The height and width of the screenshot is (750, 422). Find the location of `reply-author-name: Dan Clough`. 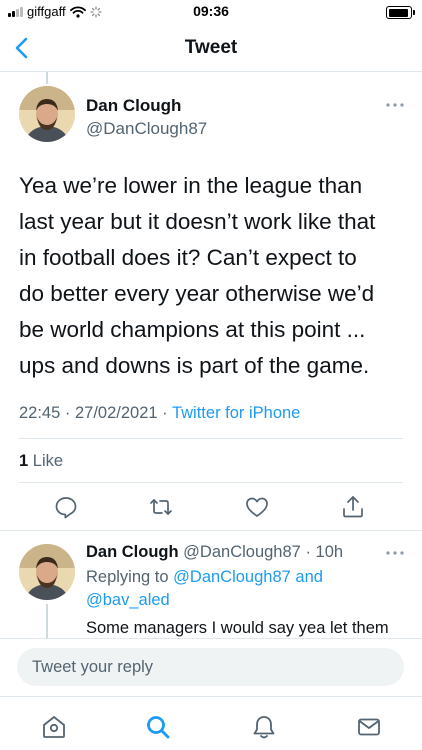

reply-author-name: Dan Clough is located at coordinates (132, 552).